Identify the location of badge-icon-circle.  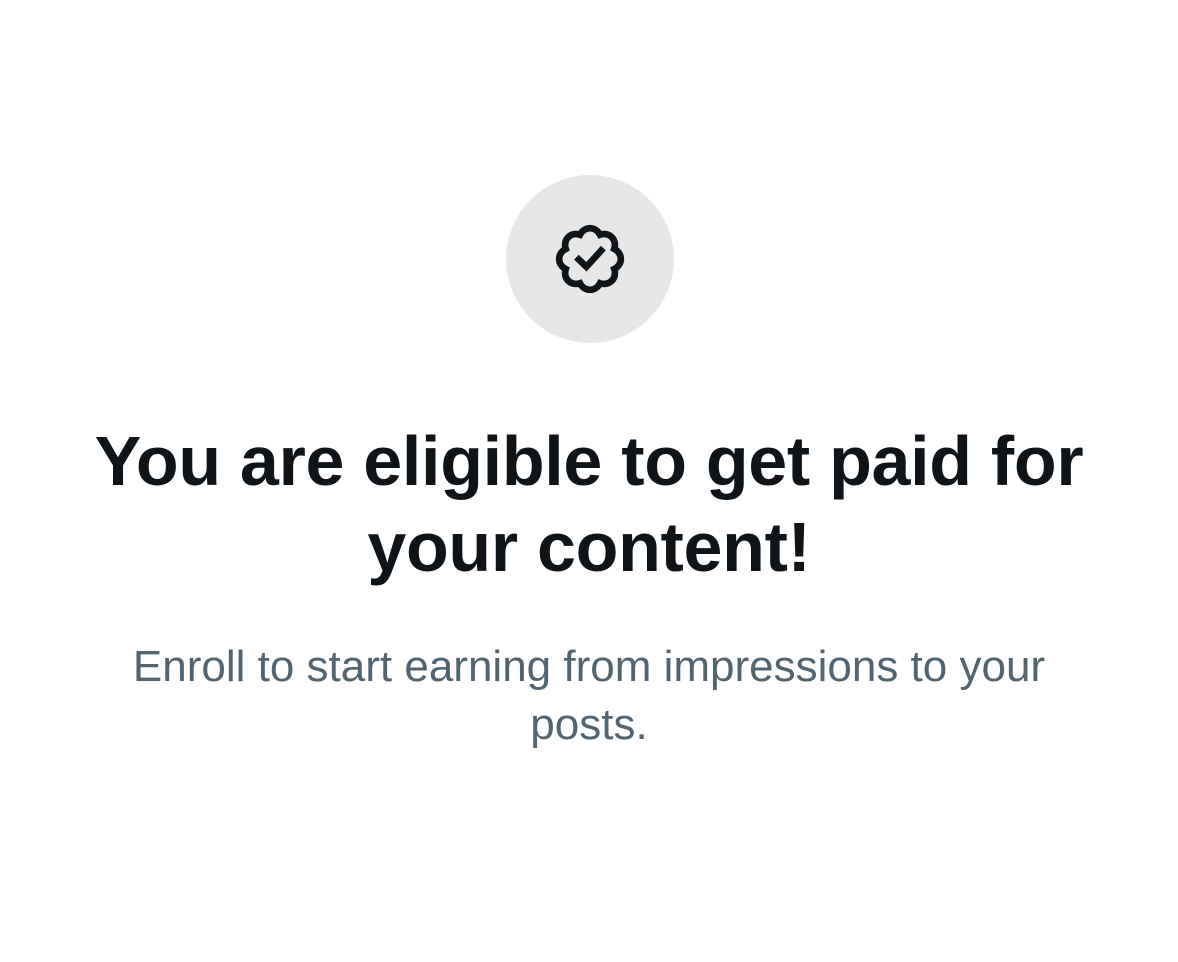
(590, 259).